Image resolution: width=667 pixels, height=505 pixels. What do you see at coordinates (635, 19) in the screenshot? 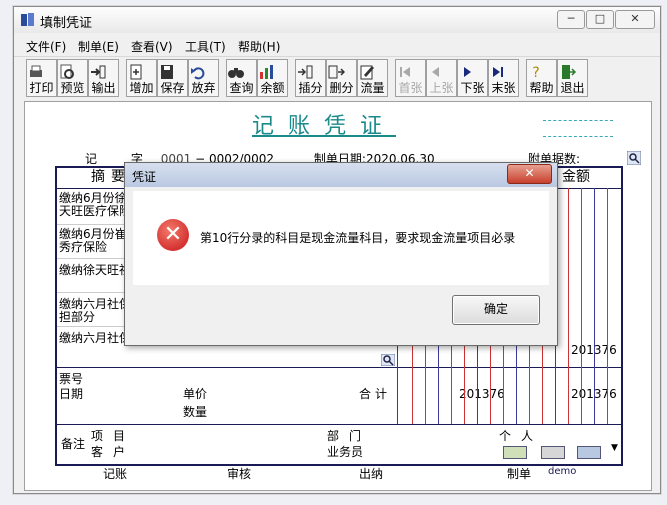
I see `close-button: ✕` at bounding box center [635, 19].